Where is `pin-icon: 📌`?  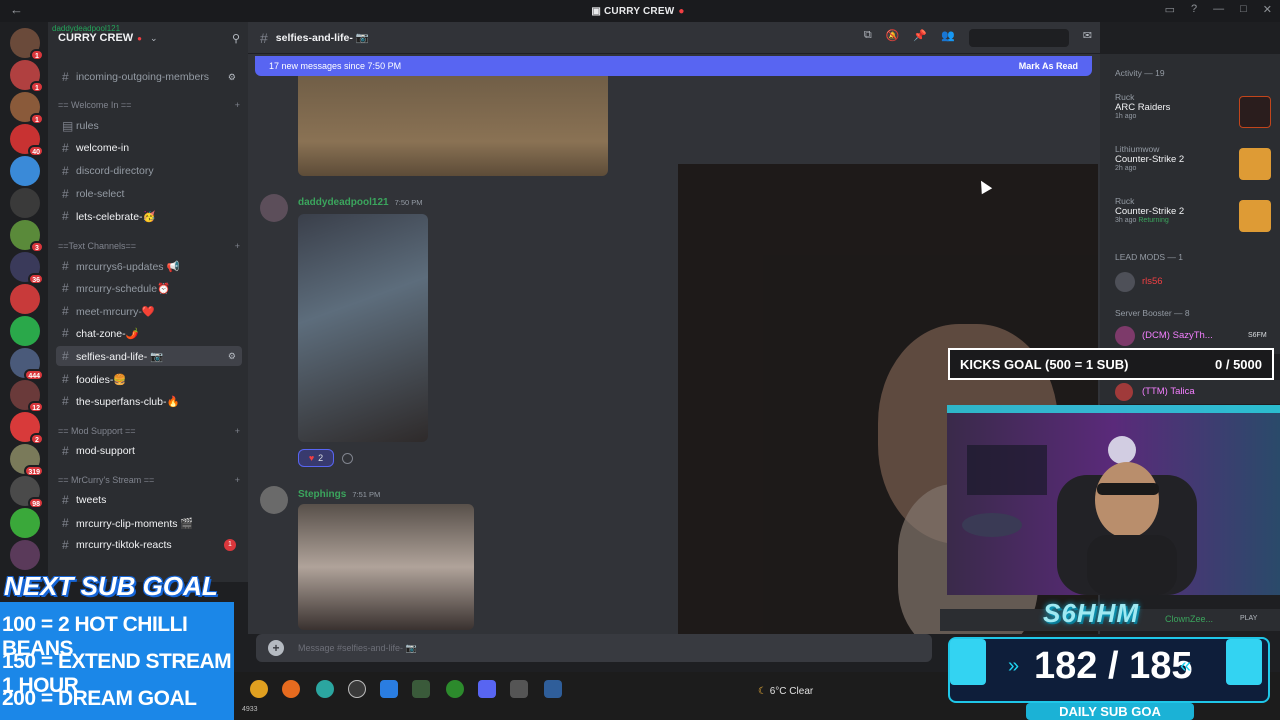 pin-icon: 📌 is located at coordinates (920, 38).